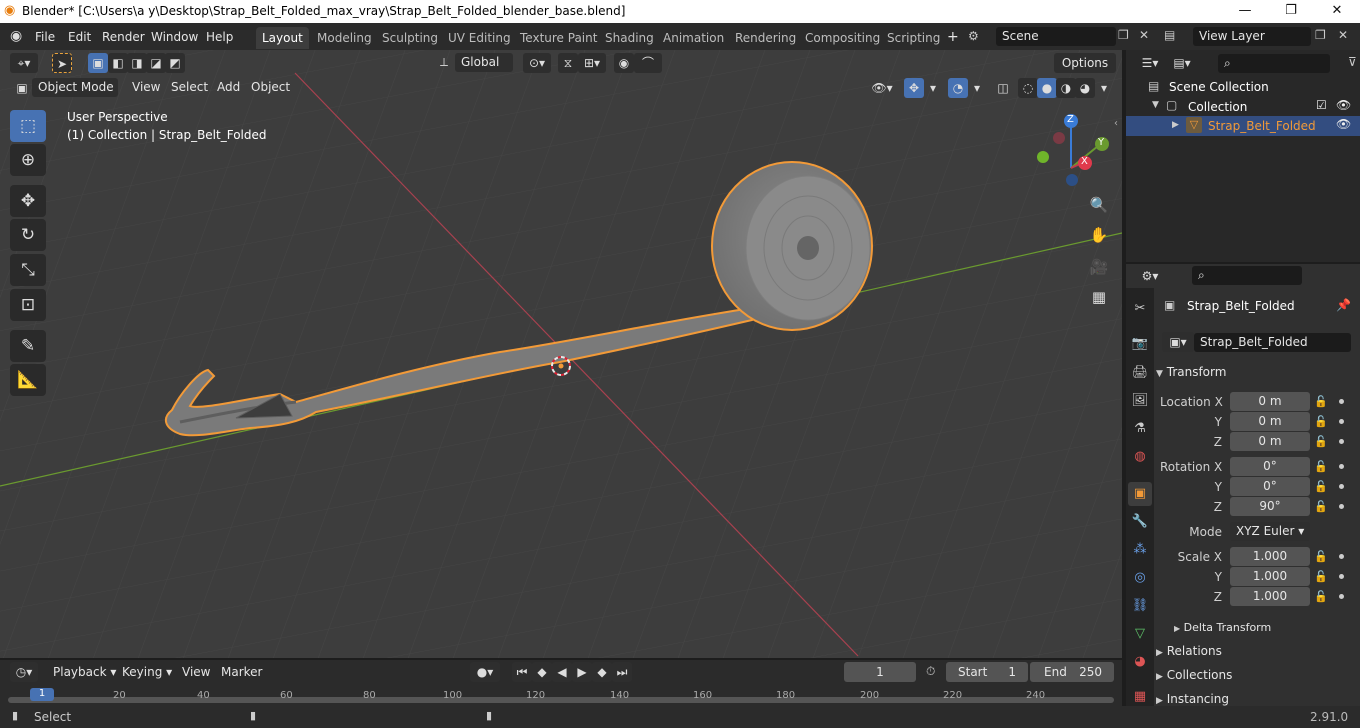 The image size is (1360, 728). I want to click on orientation-icon: ⟂, so click(444, 62).